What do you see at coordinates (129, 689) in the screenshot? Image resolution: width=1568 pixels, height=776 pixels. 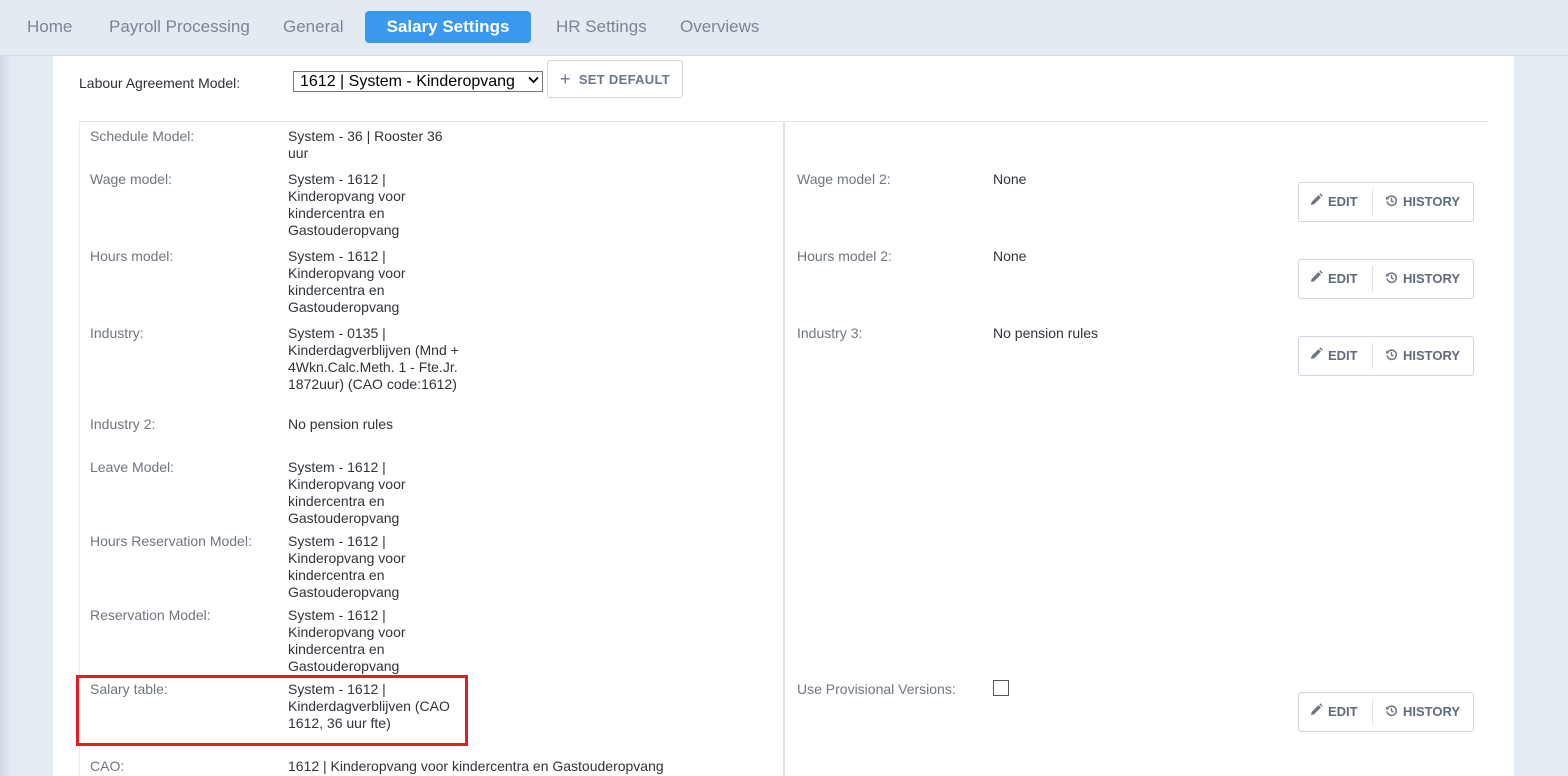 I see `salary-table-label: Salary table:` at bounding box center [129, 689].